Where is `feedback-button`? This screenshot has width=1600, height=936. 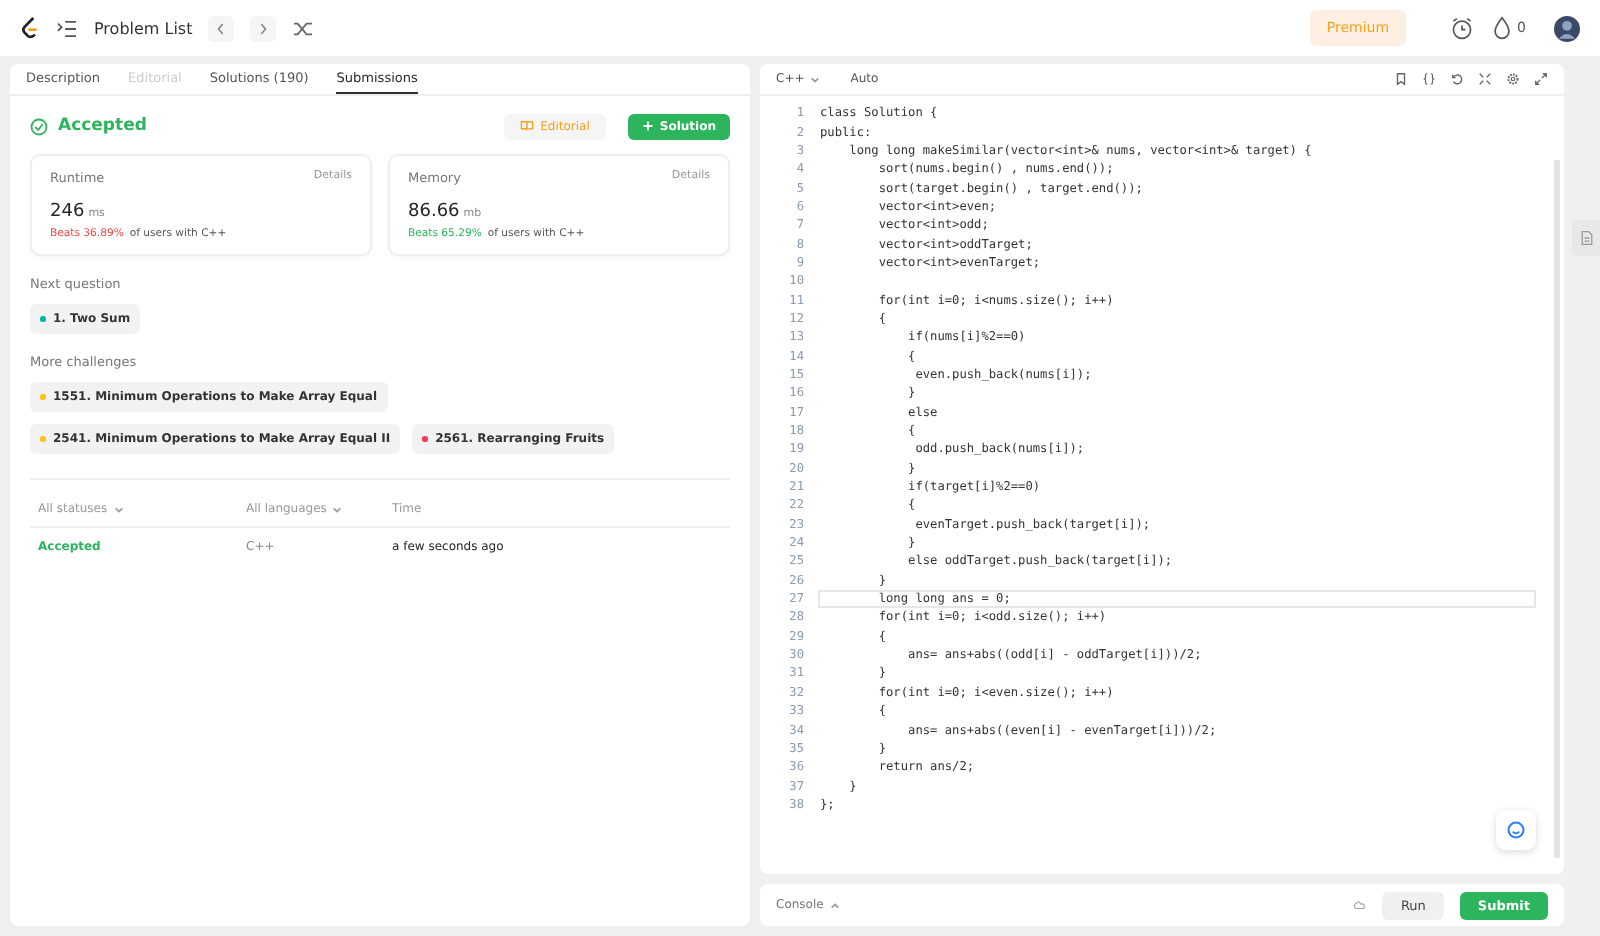
feedback-button is located at coordinates (1516, 830).